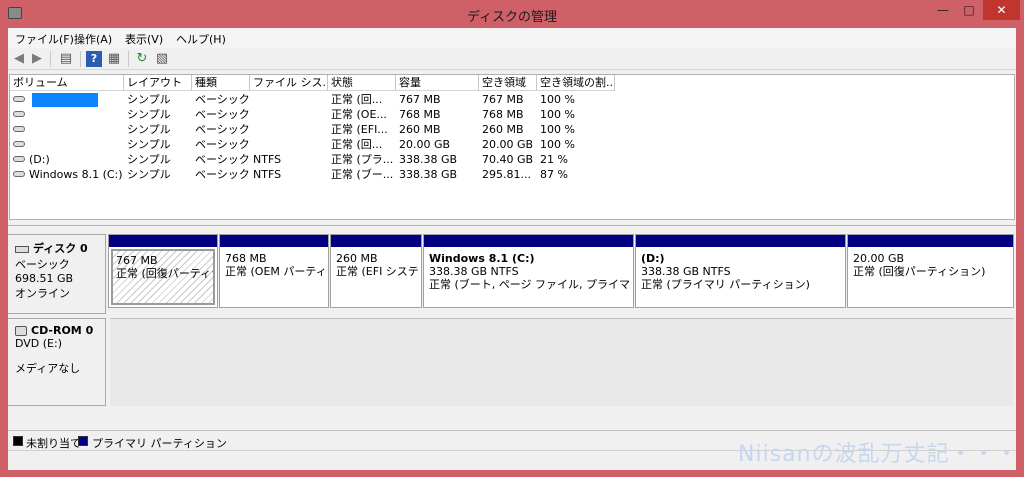  I want to click on menu-help: ヘルプ(H), so click(201, 39).